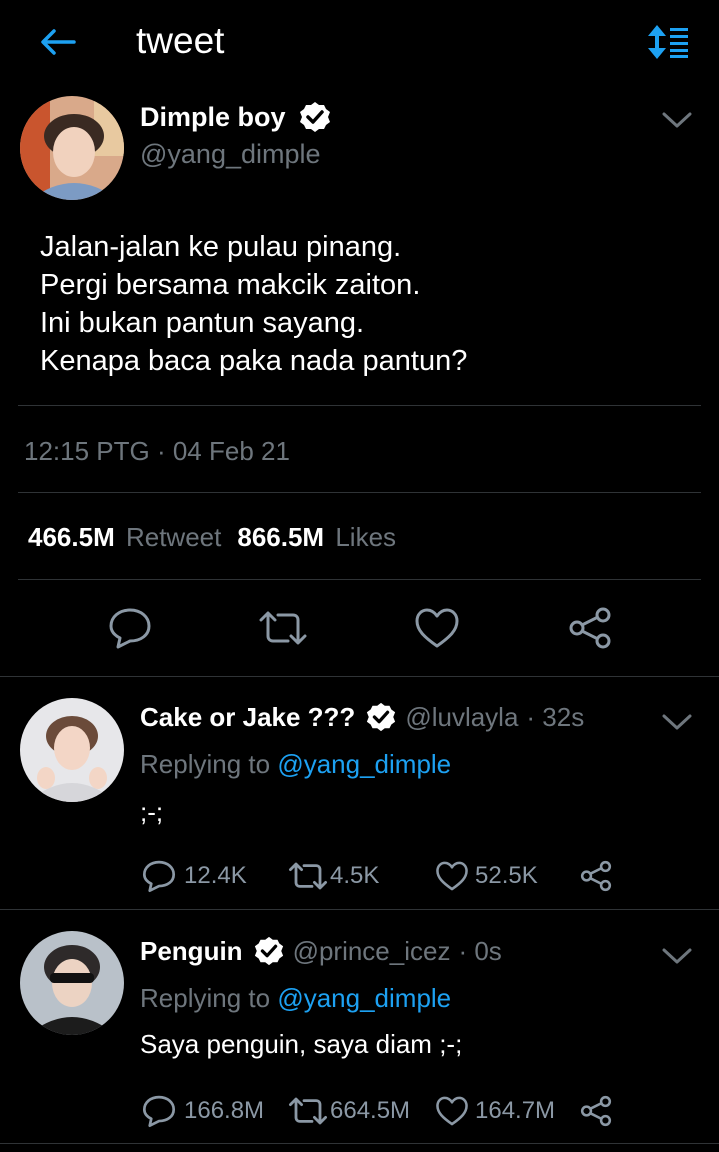 The height and width of the screenshot is (1152, 719). I want to click on reply-time: · 0s, so click(480, 950).